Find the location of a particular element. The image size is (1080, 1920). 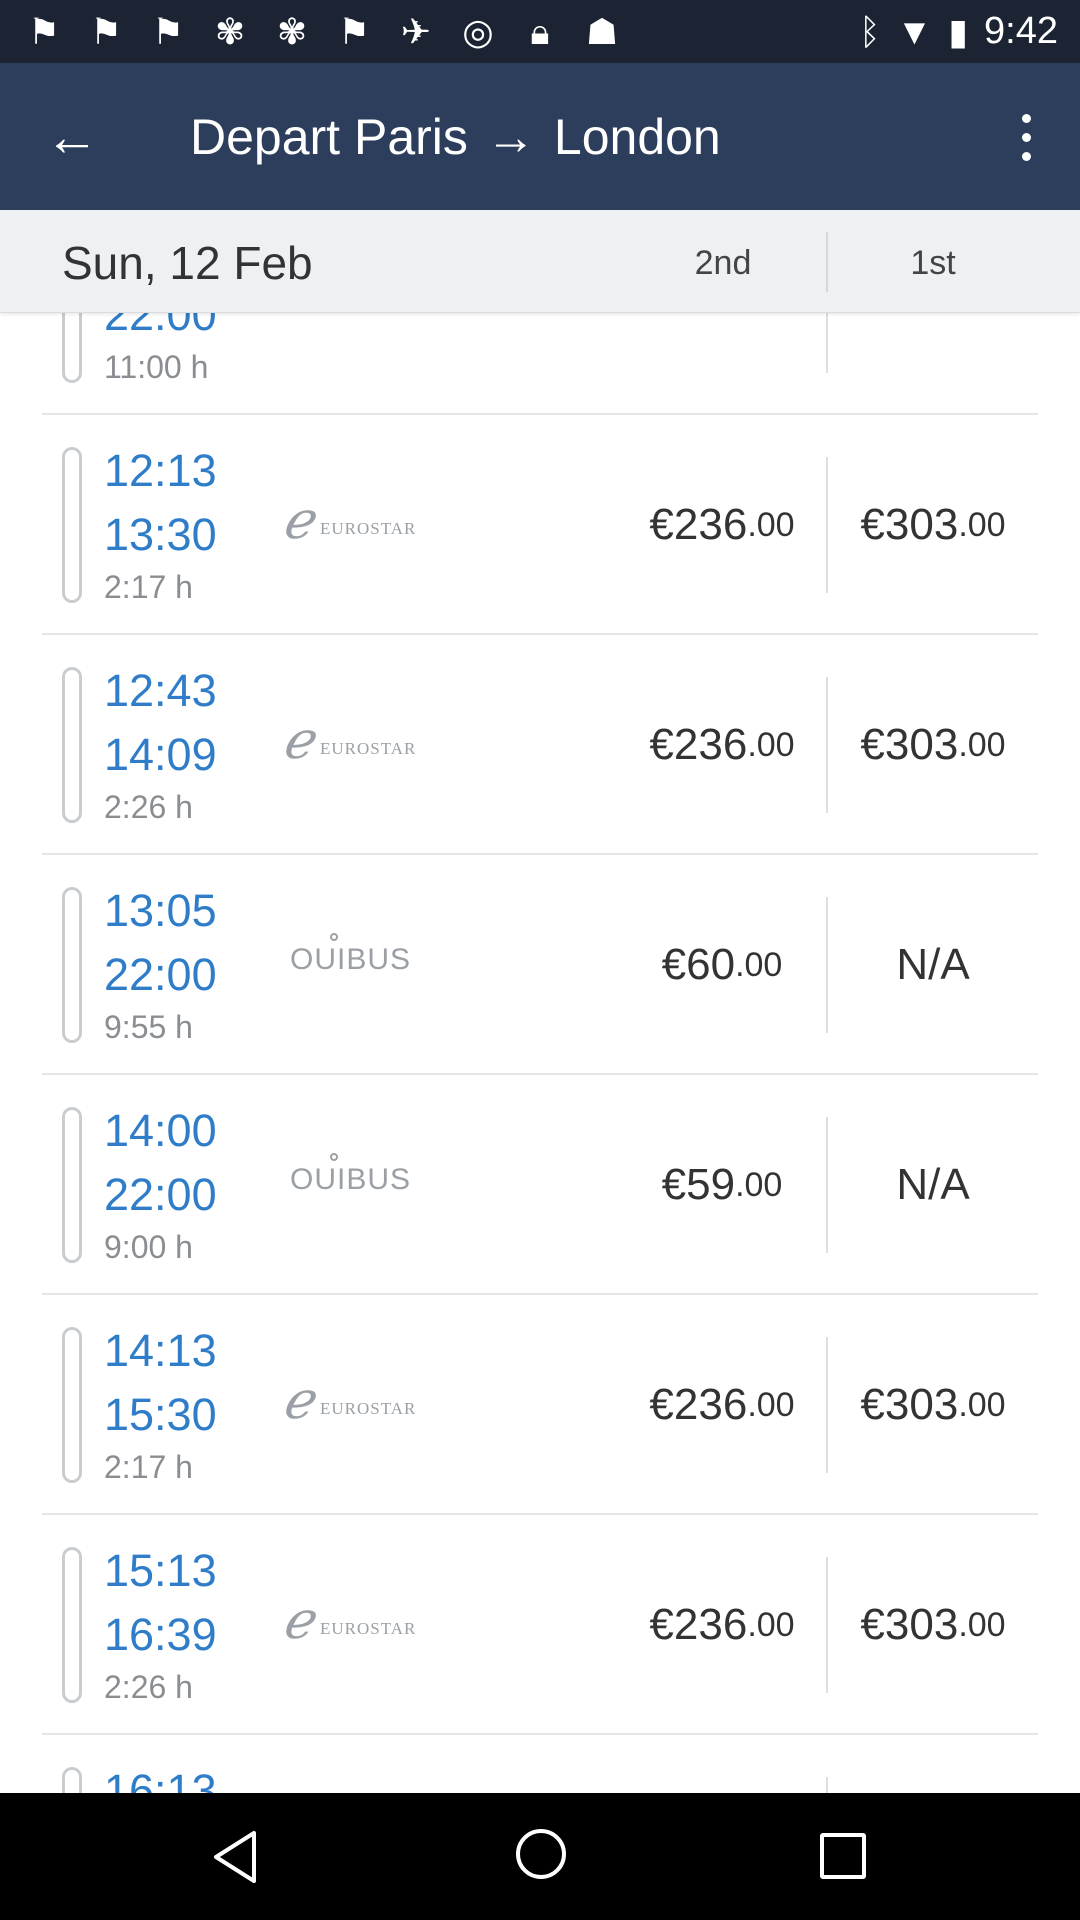

class-2nd-header: 2nd is located at coordinates (723, 263).